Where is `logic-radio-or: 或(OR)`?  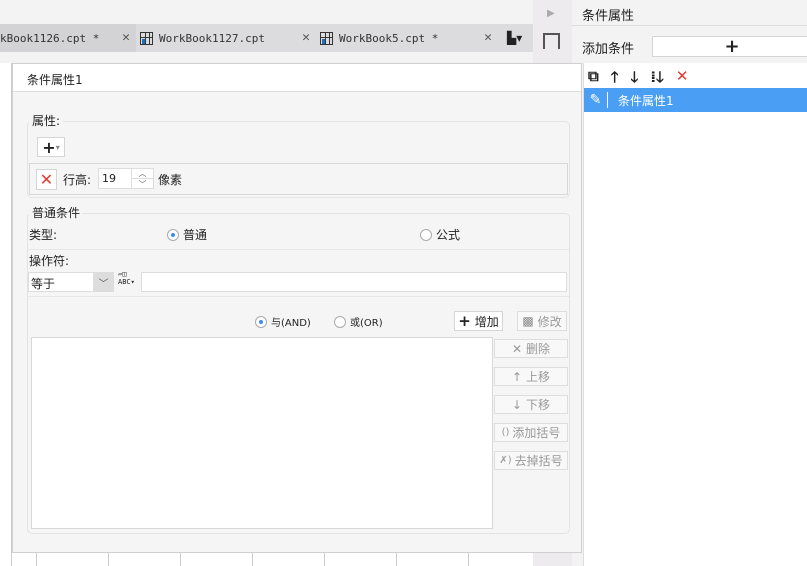 logic-radio-or: 或(OR) is located at coordinates (358, 321).